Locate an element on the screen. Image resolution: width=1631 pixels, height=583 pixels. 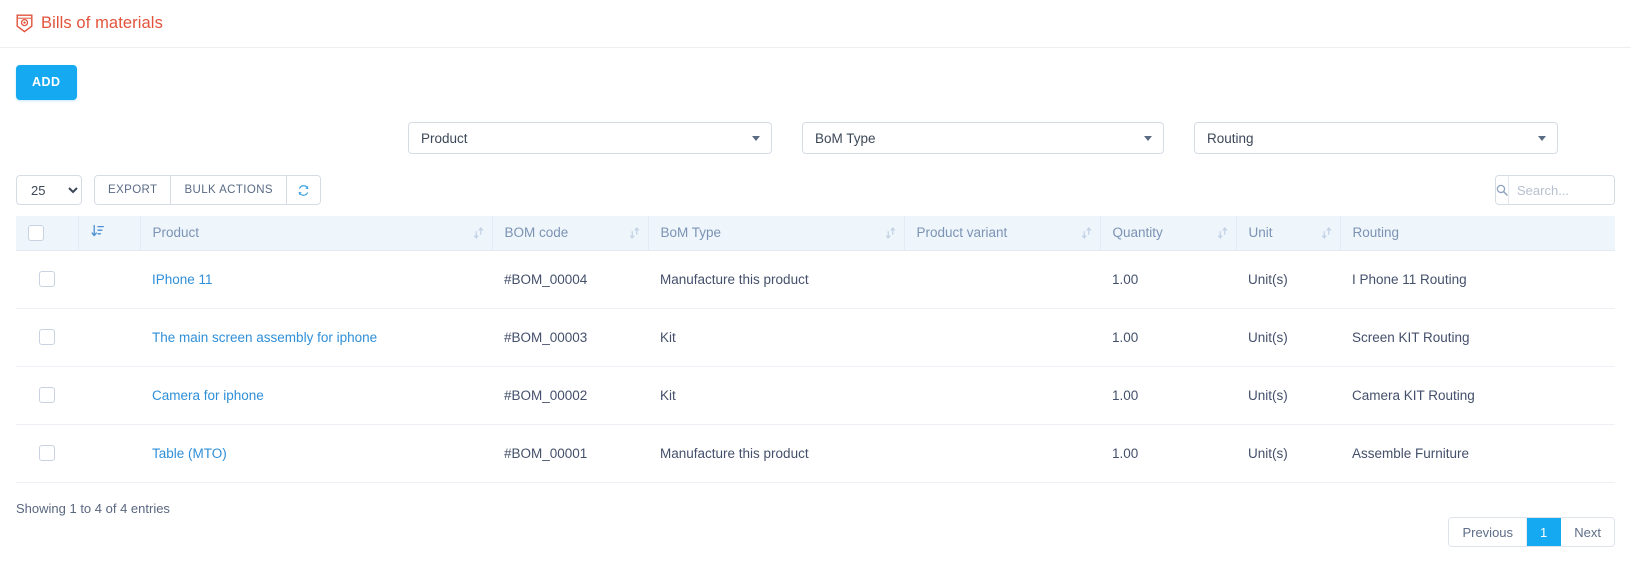
refresh-icon is located at coordinates (303, 190).